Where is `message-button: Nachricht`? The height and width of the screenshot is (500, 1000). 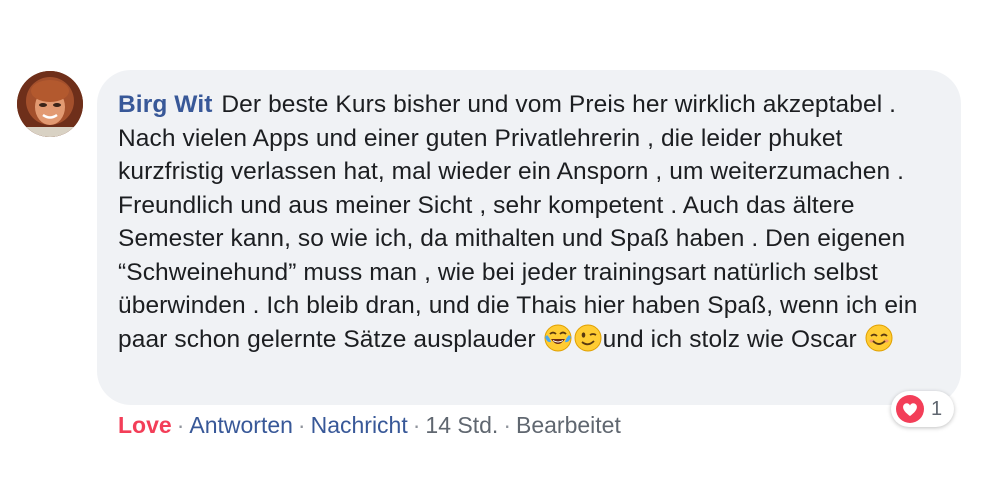 message-button: Nachricht is located at coordinates (359, 425).